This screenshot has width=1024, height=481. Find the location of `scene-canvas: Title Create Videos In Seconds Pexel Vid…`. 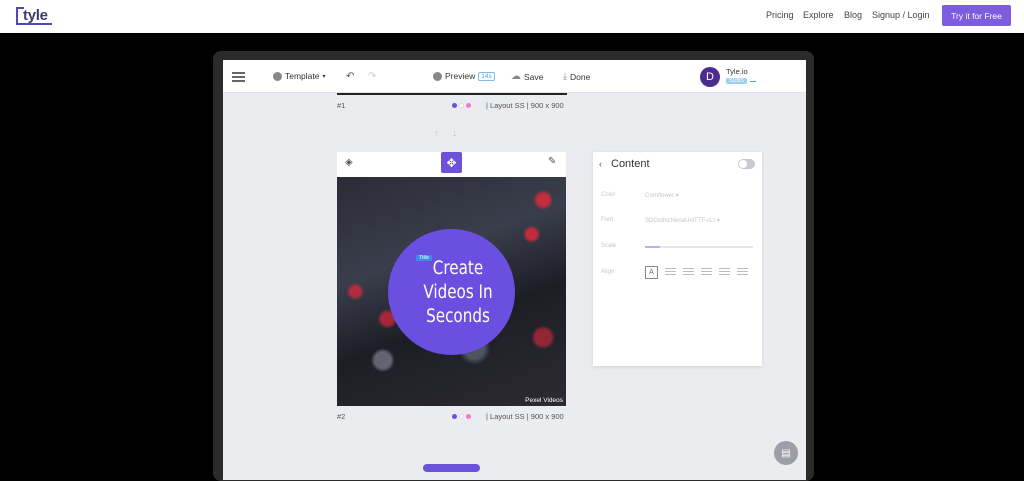

scene-canvas: Title Create Videos In Seconds Pexel Vid… is located at coordinates (451, 291).